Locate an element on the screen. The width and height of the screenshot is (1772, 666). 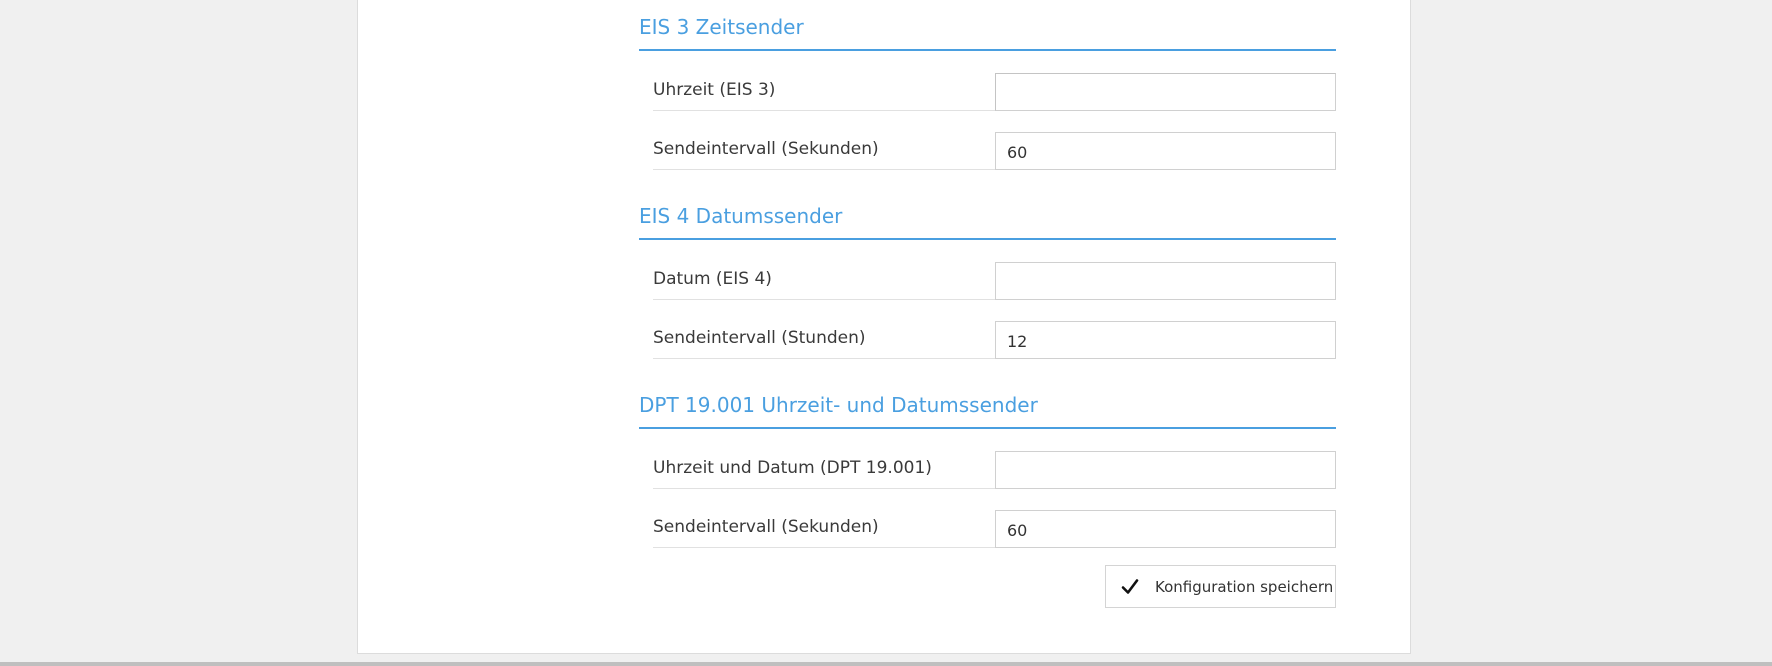
uhrzeit-eis3-input is located at coordinates (1165, 92).